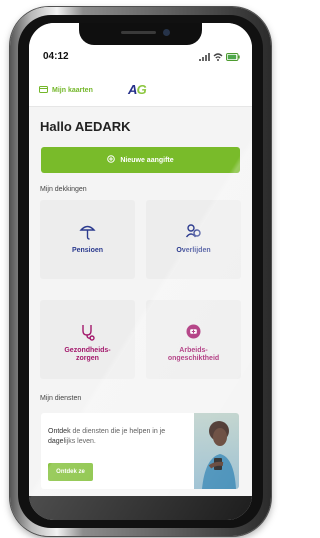 Image resolution: width=320 pixels, height=538 pixels. Describe the element at coordinates (56, 56) in the screenshot. I see `status-time: 04:12` at that location.